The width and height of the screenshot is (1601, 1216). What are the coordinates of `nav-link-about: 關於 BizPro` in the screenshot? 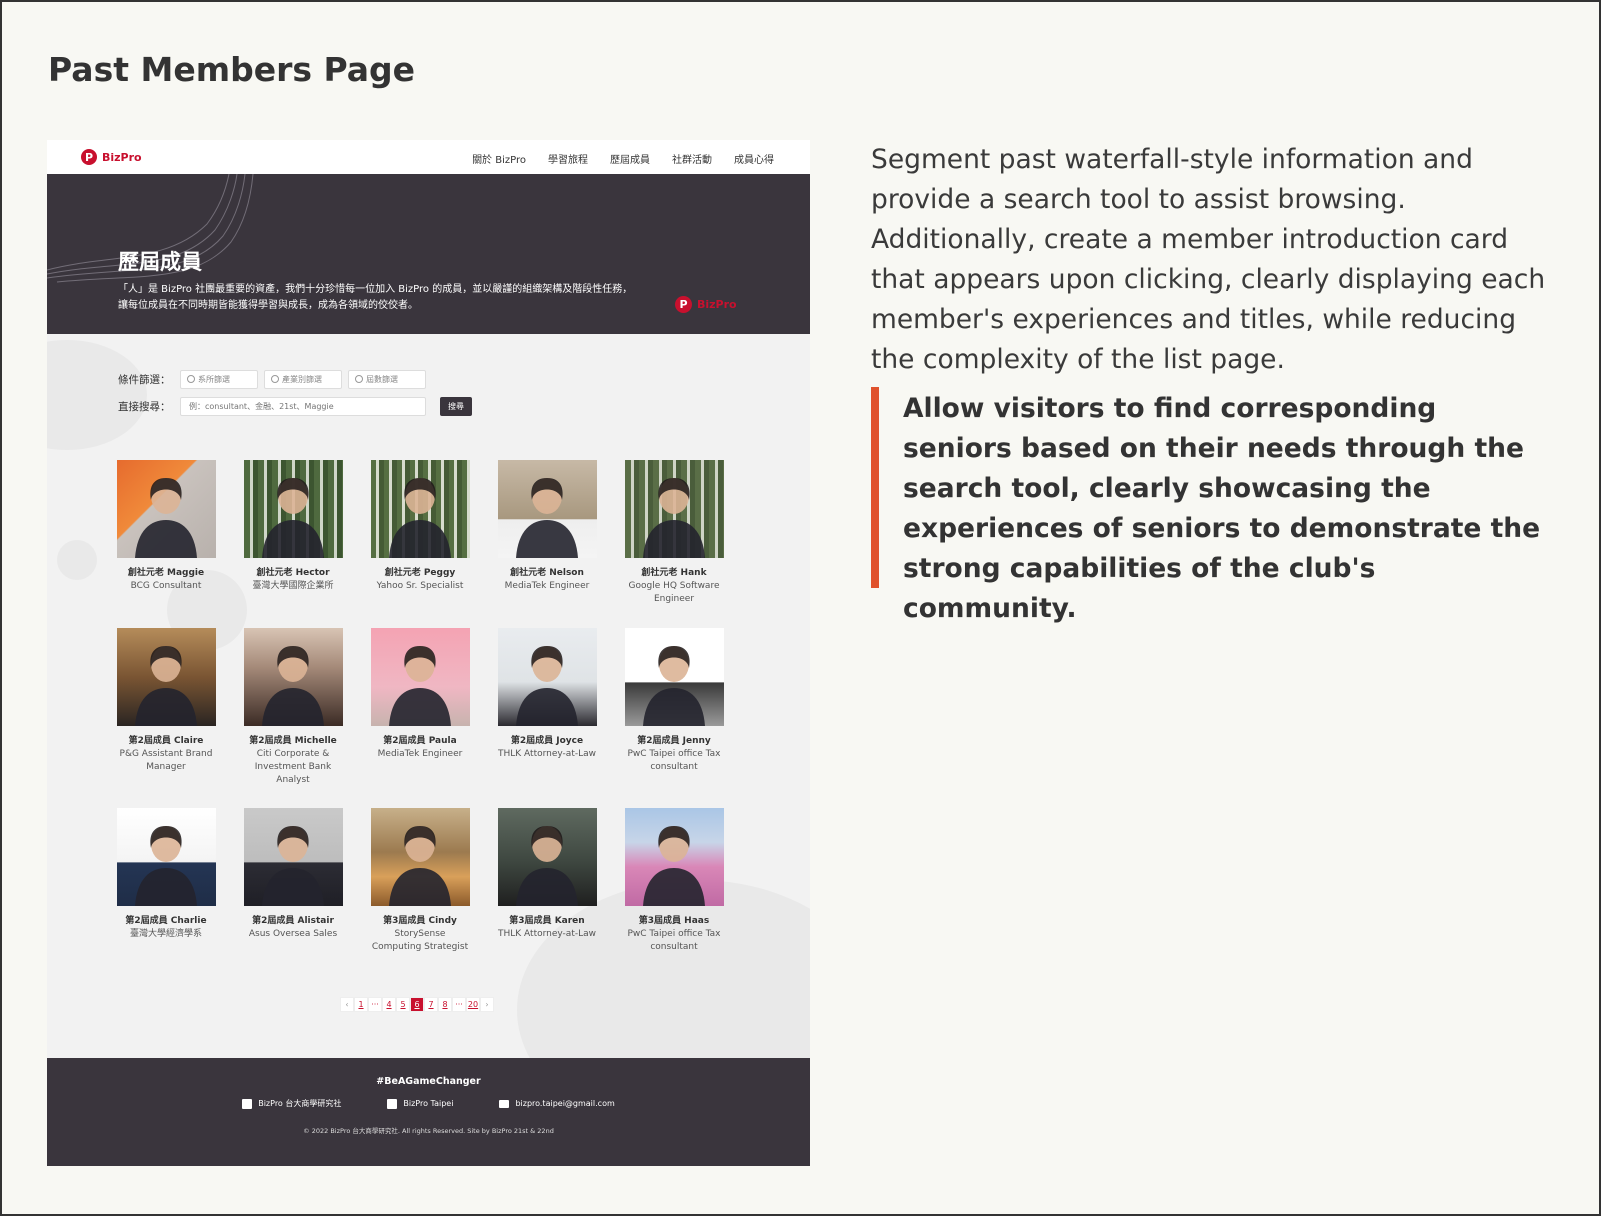 It's located at (499, 158).